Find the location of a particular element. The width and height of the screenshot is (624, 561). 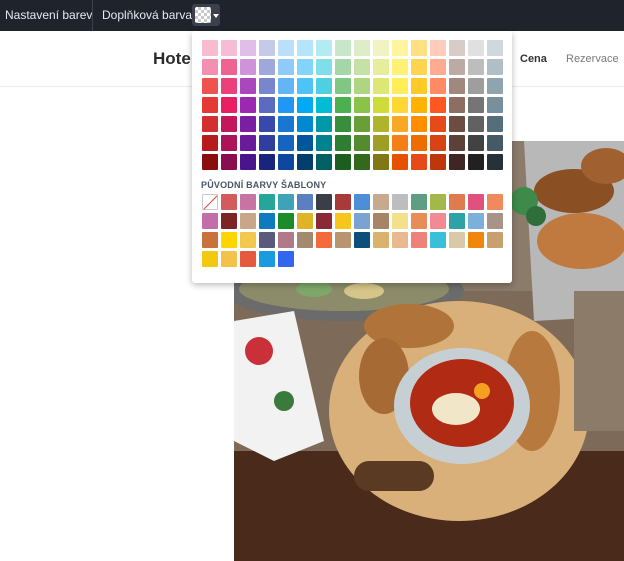

accent-color-picker-button is located at coordinates (206, 15).